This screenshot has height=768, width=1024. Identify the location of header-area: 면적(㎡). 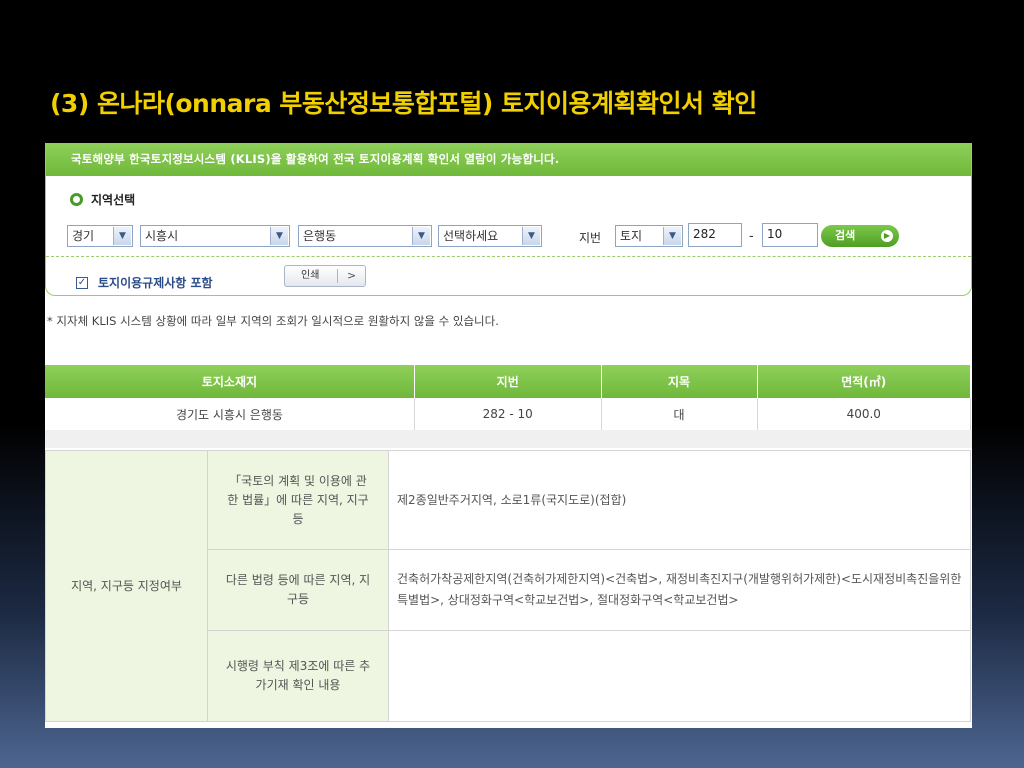
(864, 381).